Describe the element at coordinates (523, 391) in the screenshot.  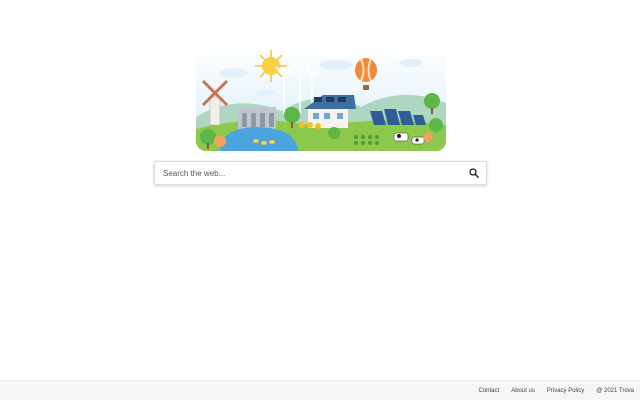
I see `about-us-link: About us` at that location.